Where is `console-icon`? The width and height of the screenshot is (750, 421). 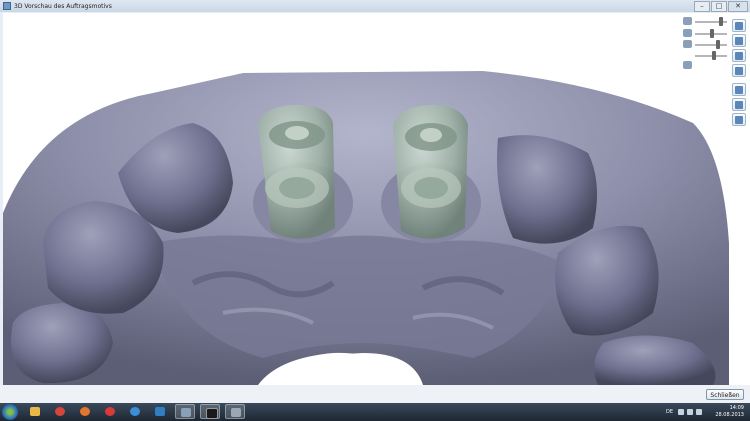
console-icon is located at coordinates (212, 413).